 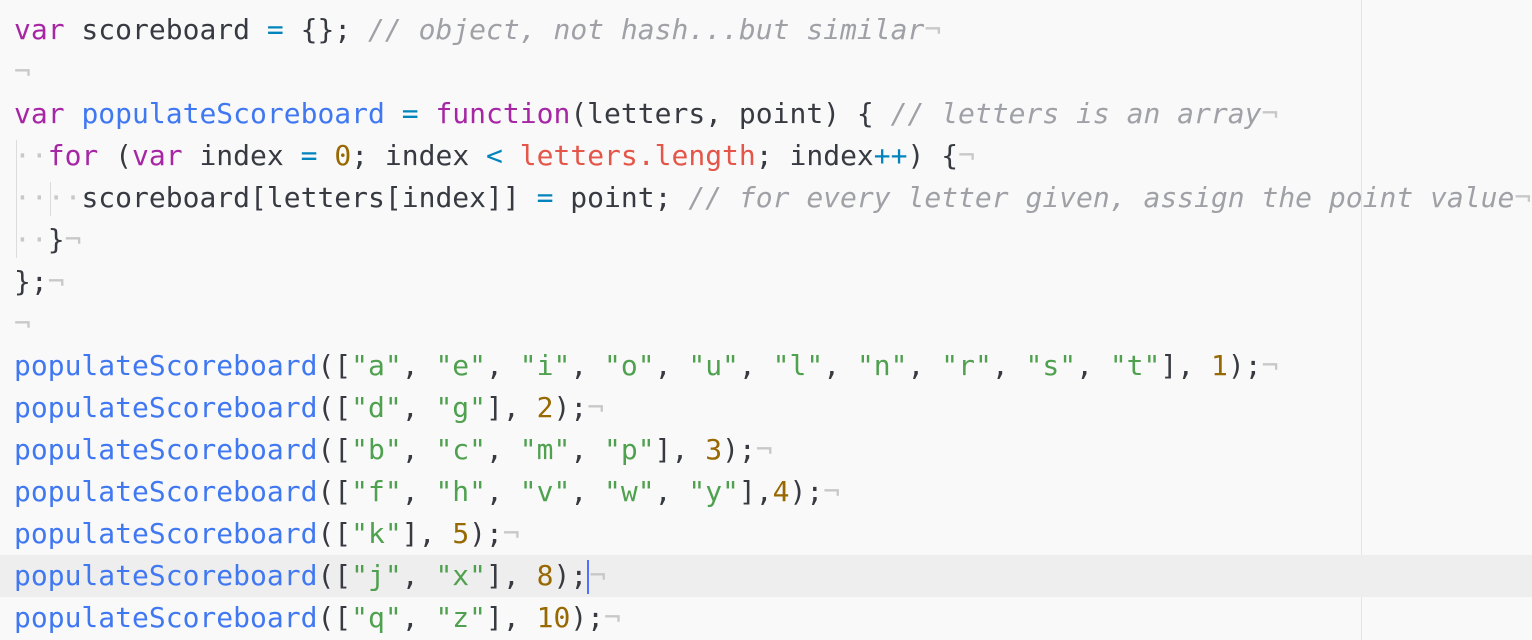 What do you see at coordinates (781, 491) in the screenshot?
I see `number-literal: 4` at bounding box center [781, 491].